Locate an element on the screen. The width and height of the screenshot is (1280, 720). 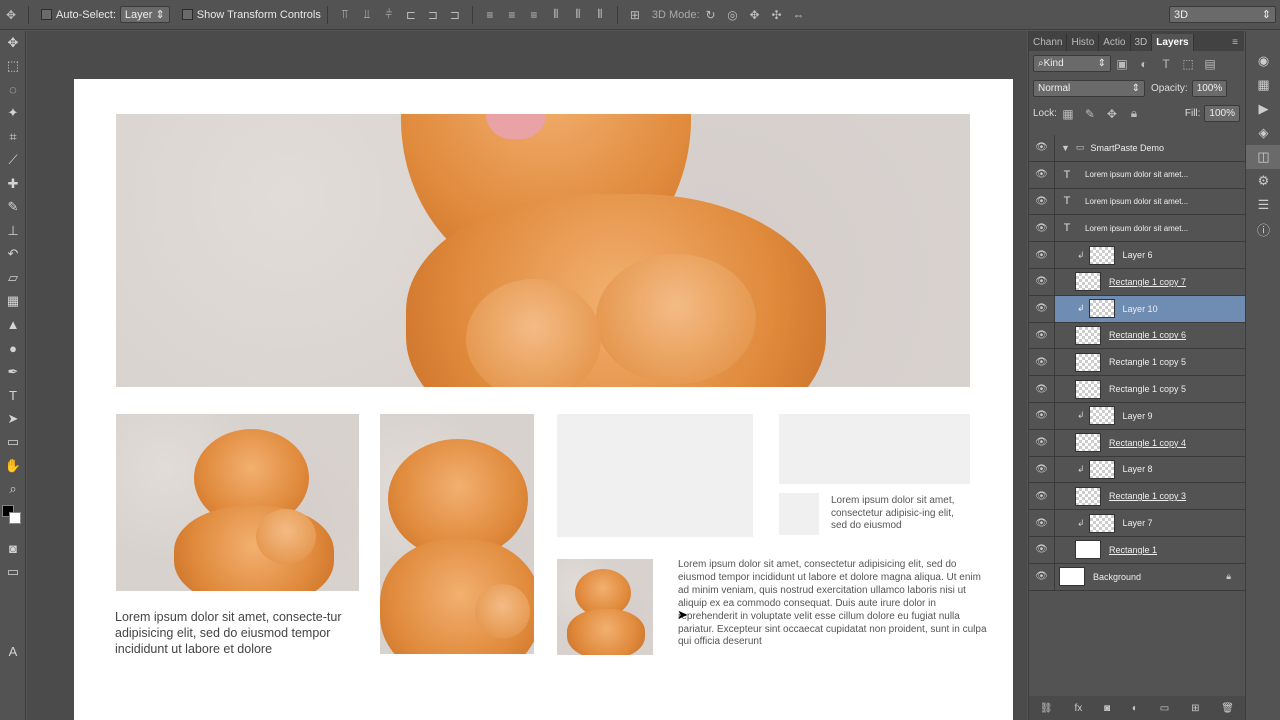
color-swatches is located at coordinates (12, 519).